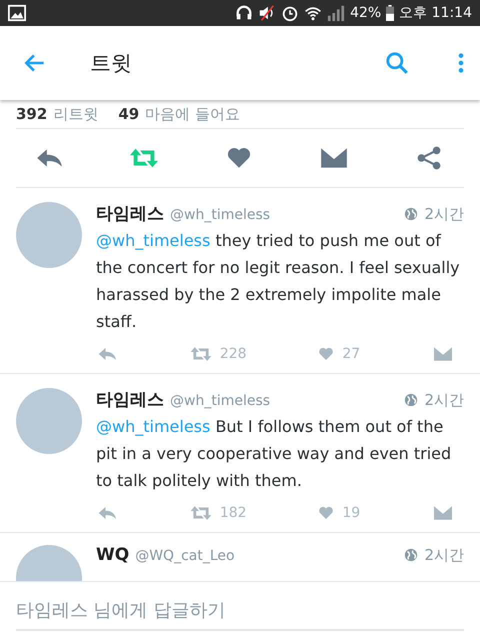 The height and width of the screenshot is (640, 480). I want to click on search-icon, so click(397, 63).